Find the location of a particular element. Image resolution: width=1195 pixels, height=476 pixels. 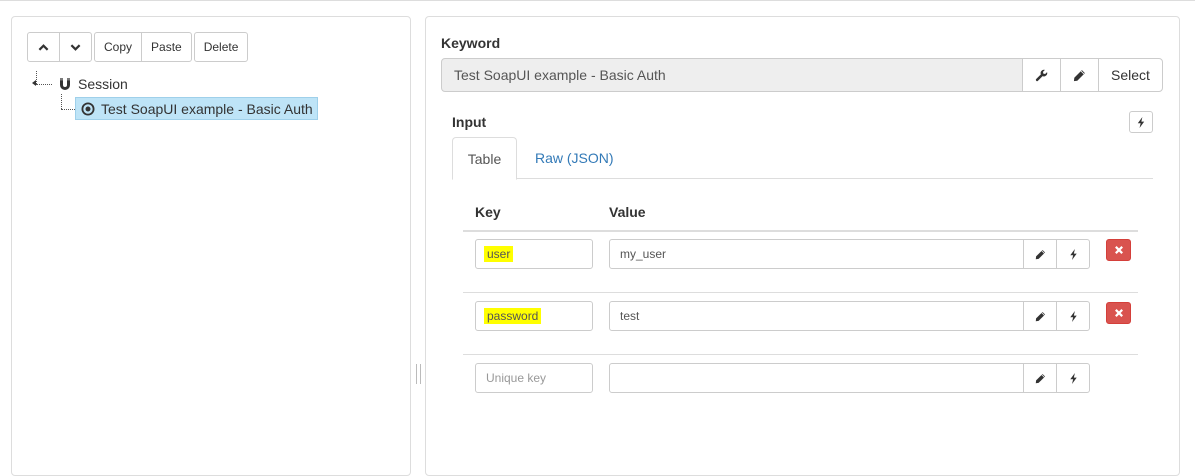

input-expression-toggle-button is located at coordinates (1141, 122).